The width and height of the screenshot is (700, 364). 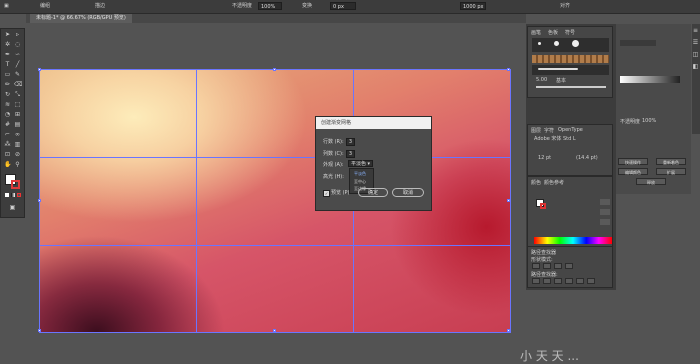 What do you see at coordinates (547, 266) in the screenshot?
I see `minus-front-icon` at bounding box center [547, 266].